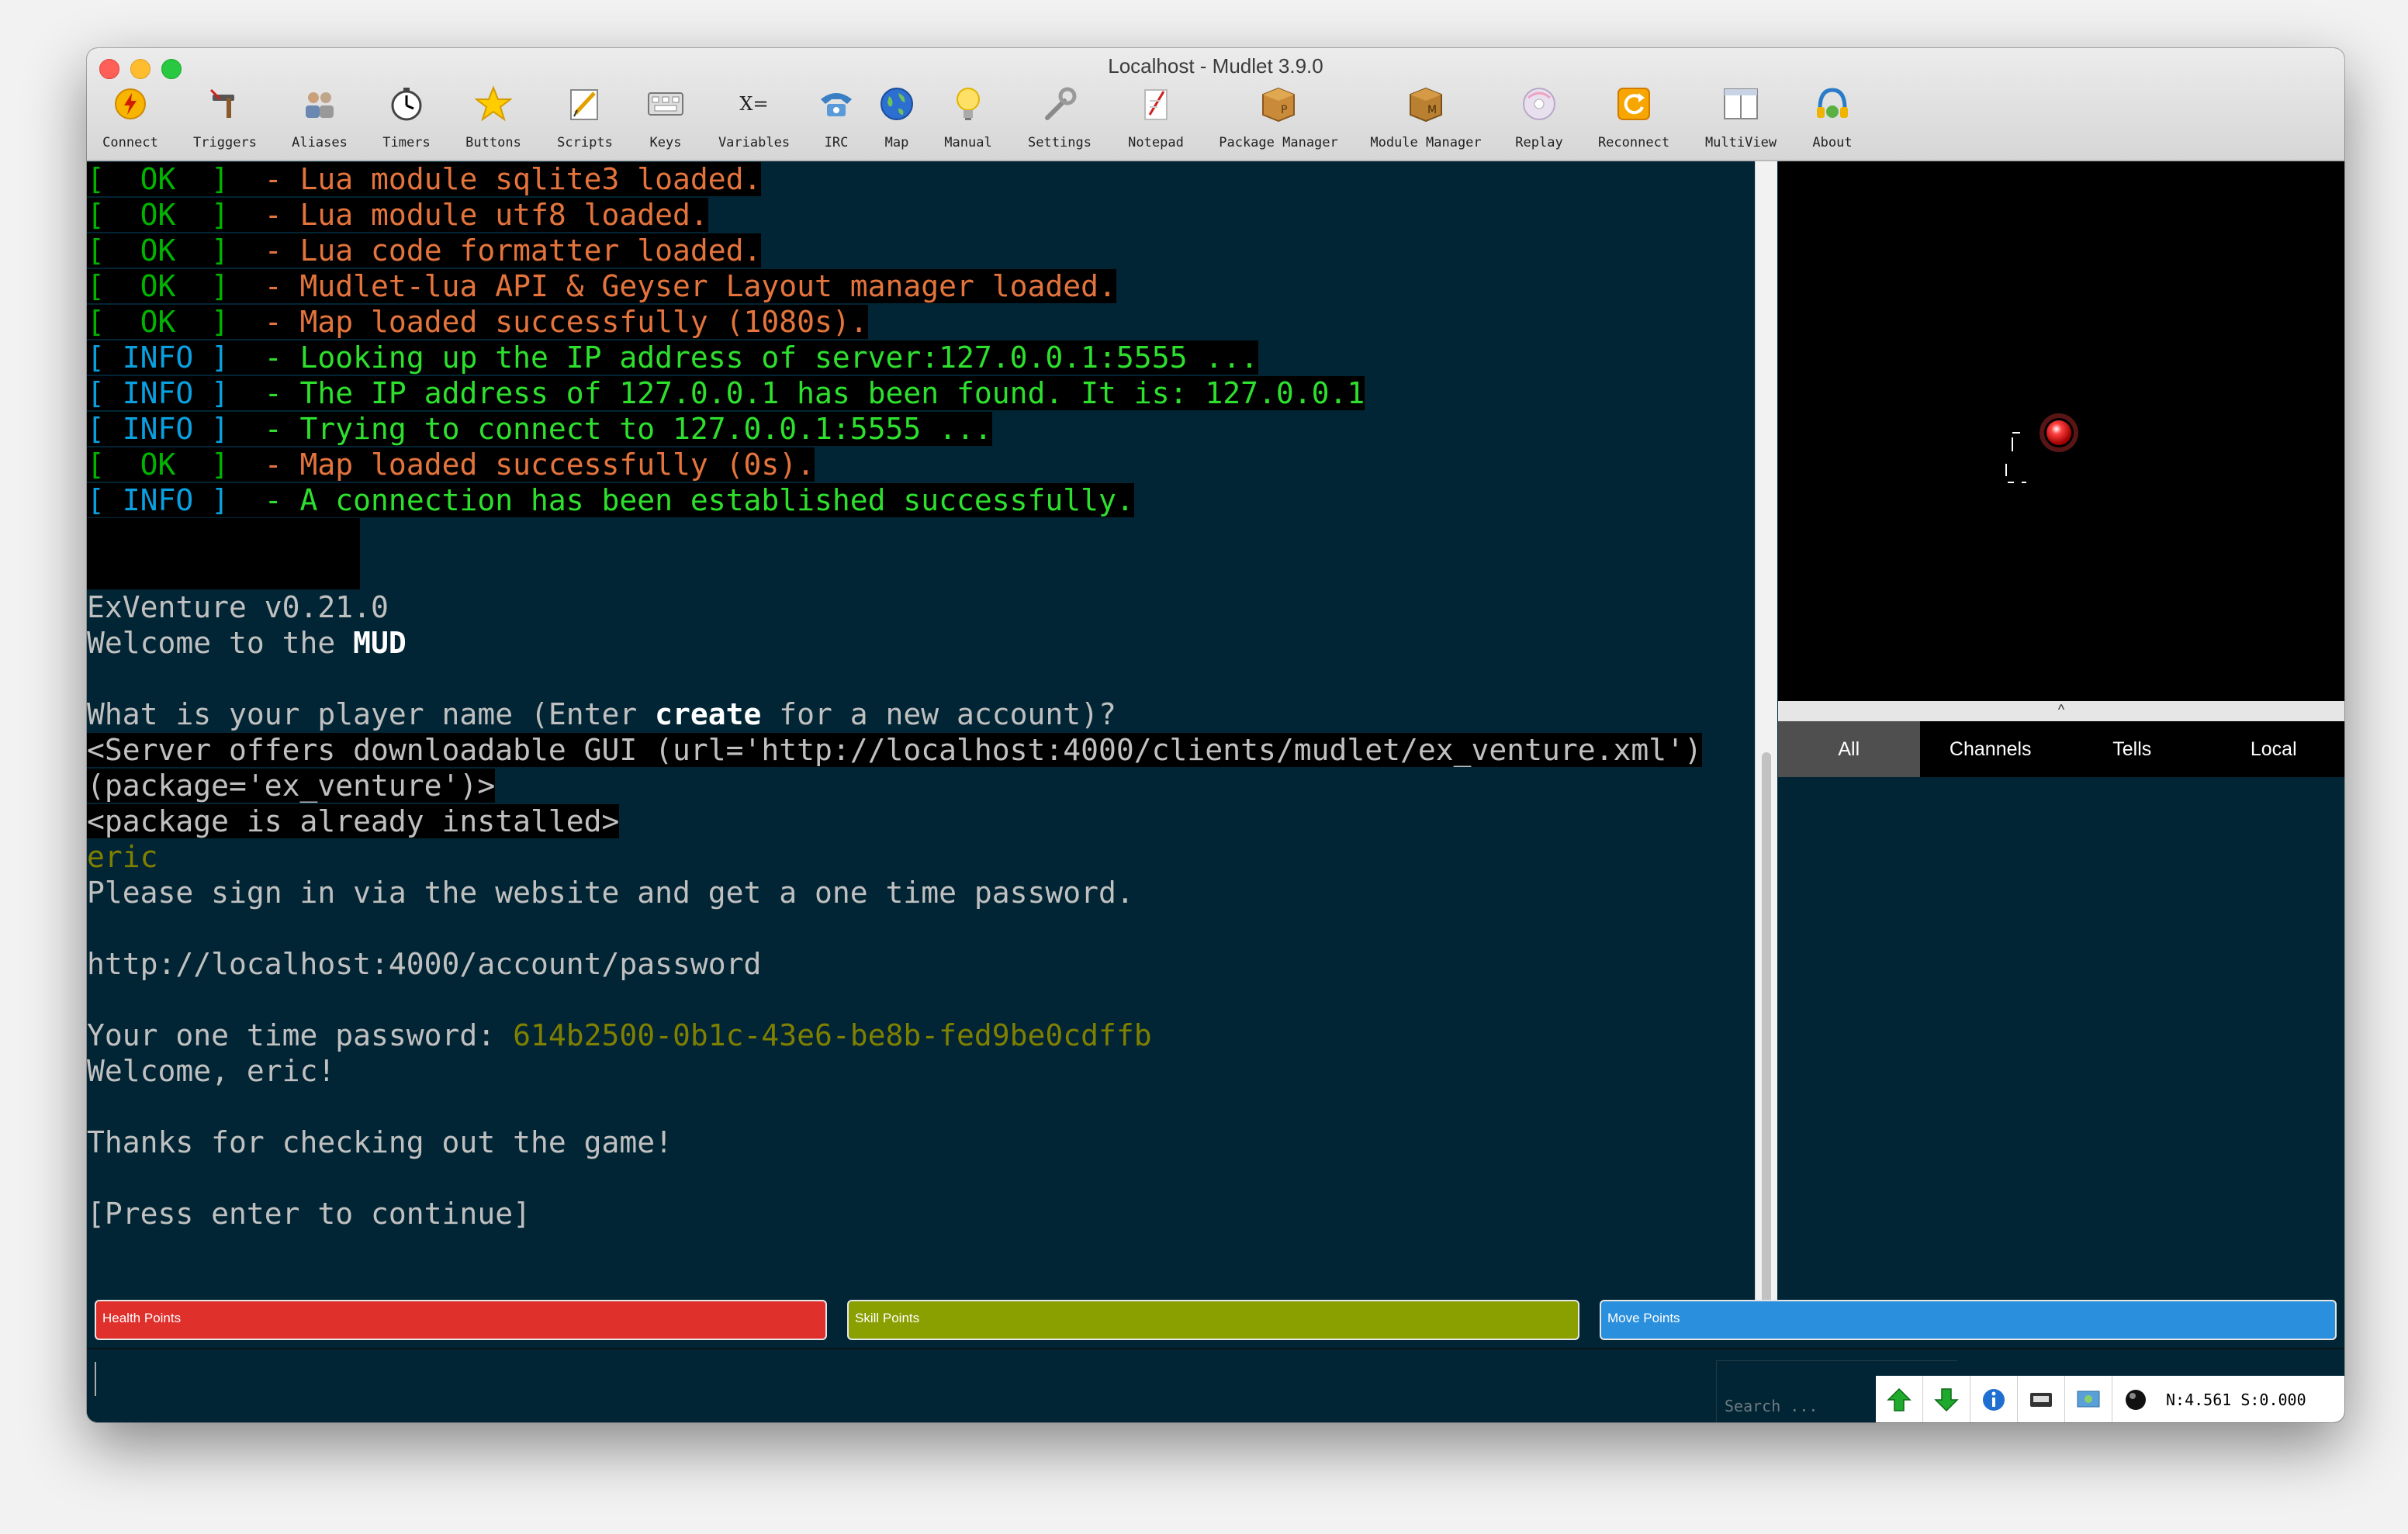  I want to click on skill-points-gauge: Skill Points, so click(1213, 1320).